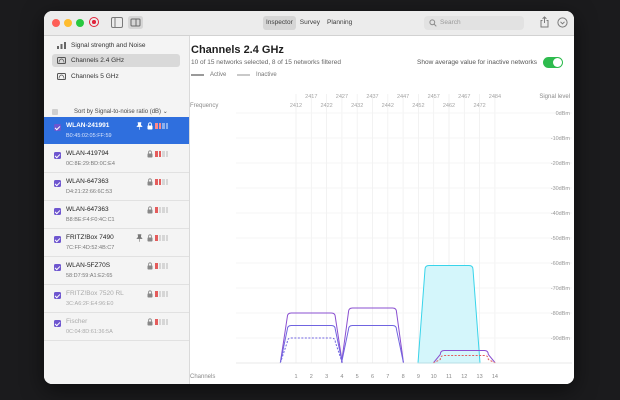 This screenshot has width=620, height=400. Describe the element at coordinates (418, 377) in the screenshot. I see `channel-tick-label: 9` at that location.